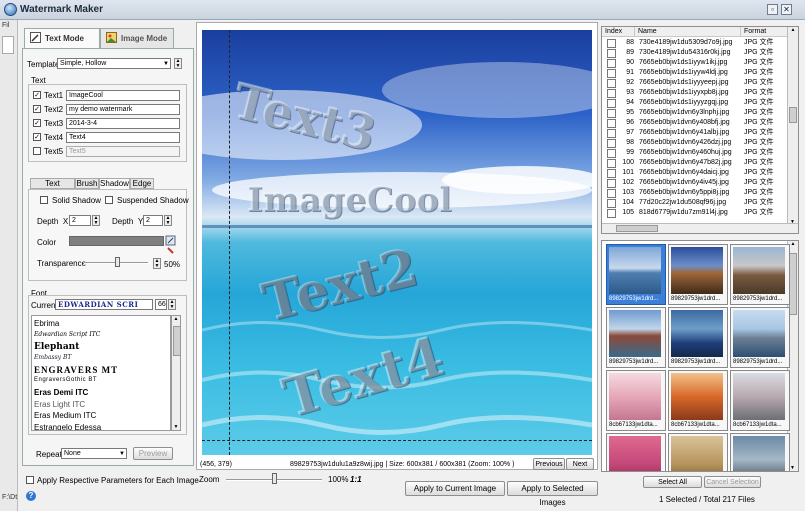 This screenshot has width=805, height=511. What do you see at coordinates (116, 241) in the screenshot?
I see `shadow-color-swatch` at bounding box center [116, 241].